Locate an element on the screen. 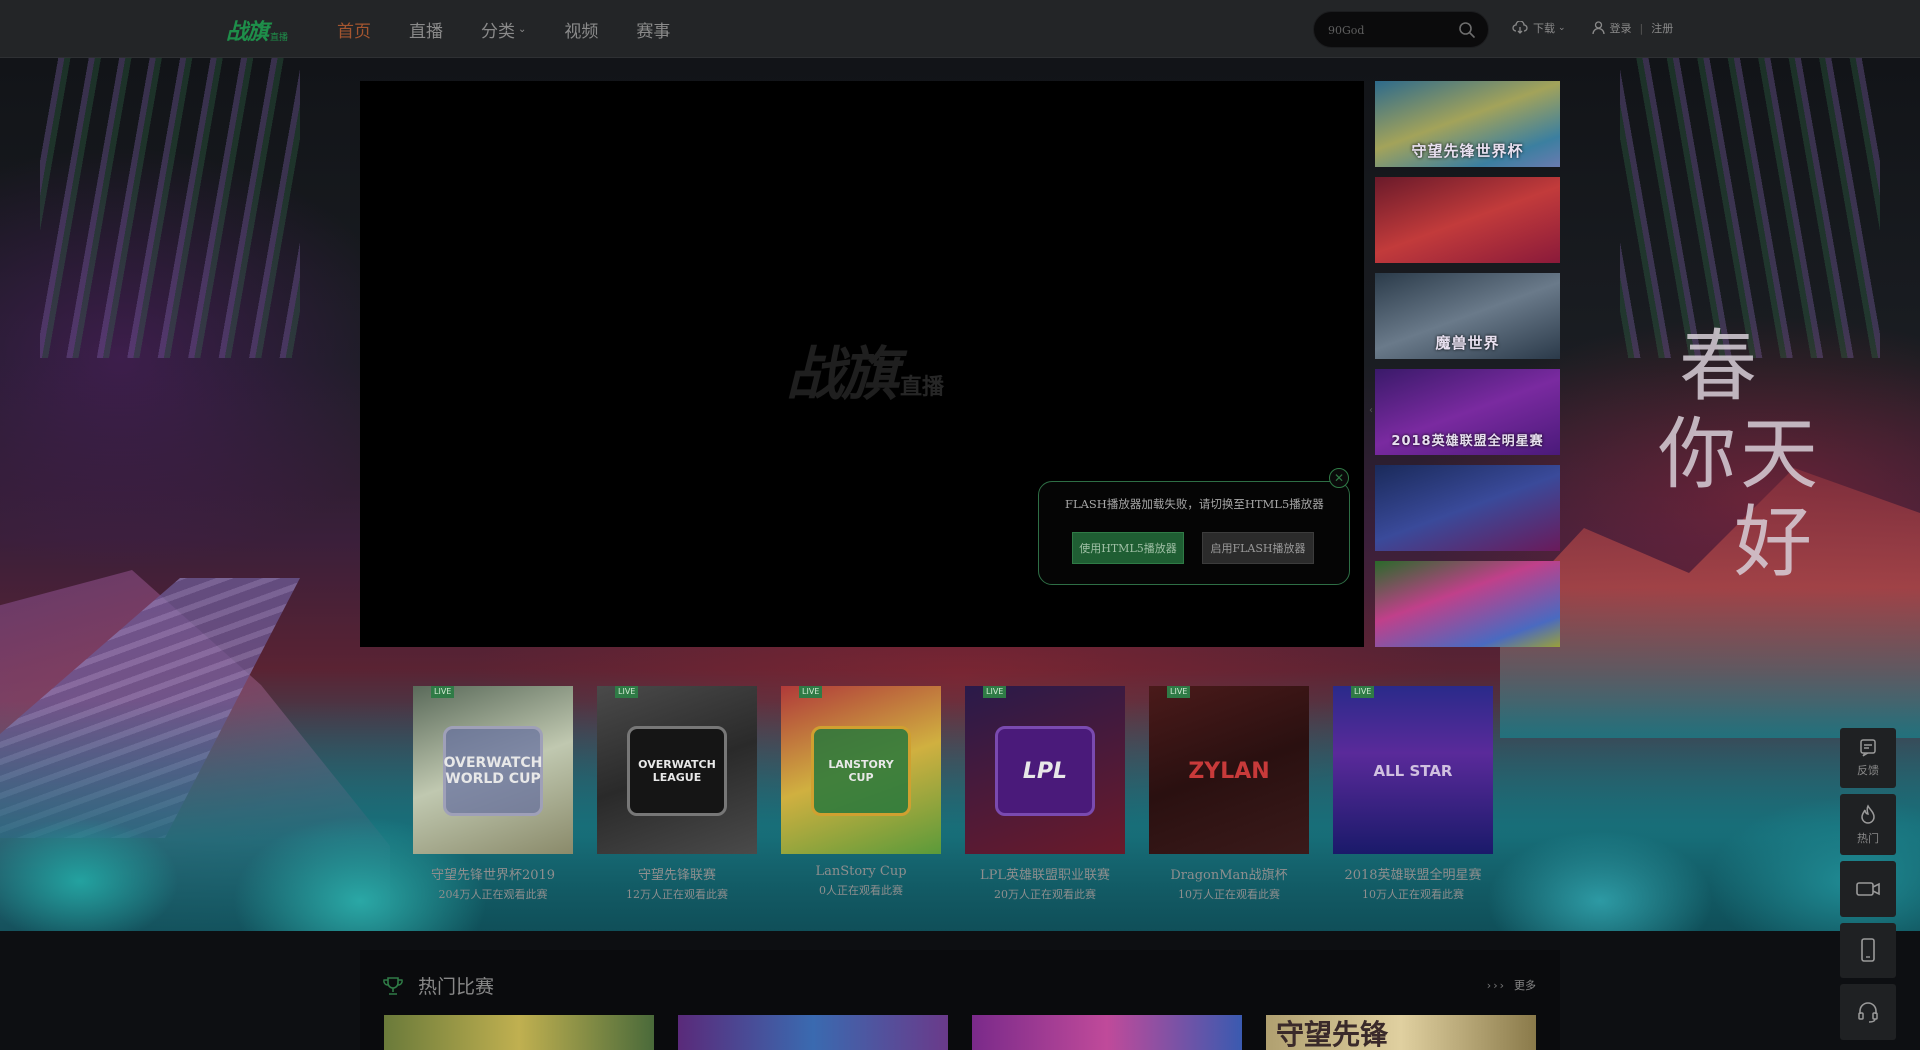 Image resolution: width=1920 pixels, height=1050 pixels. main-nav: 首页 直播 分类 ⌄ 视频 赛事 is located at coordinates (522, 29).